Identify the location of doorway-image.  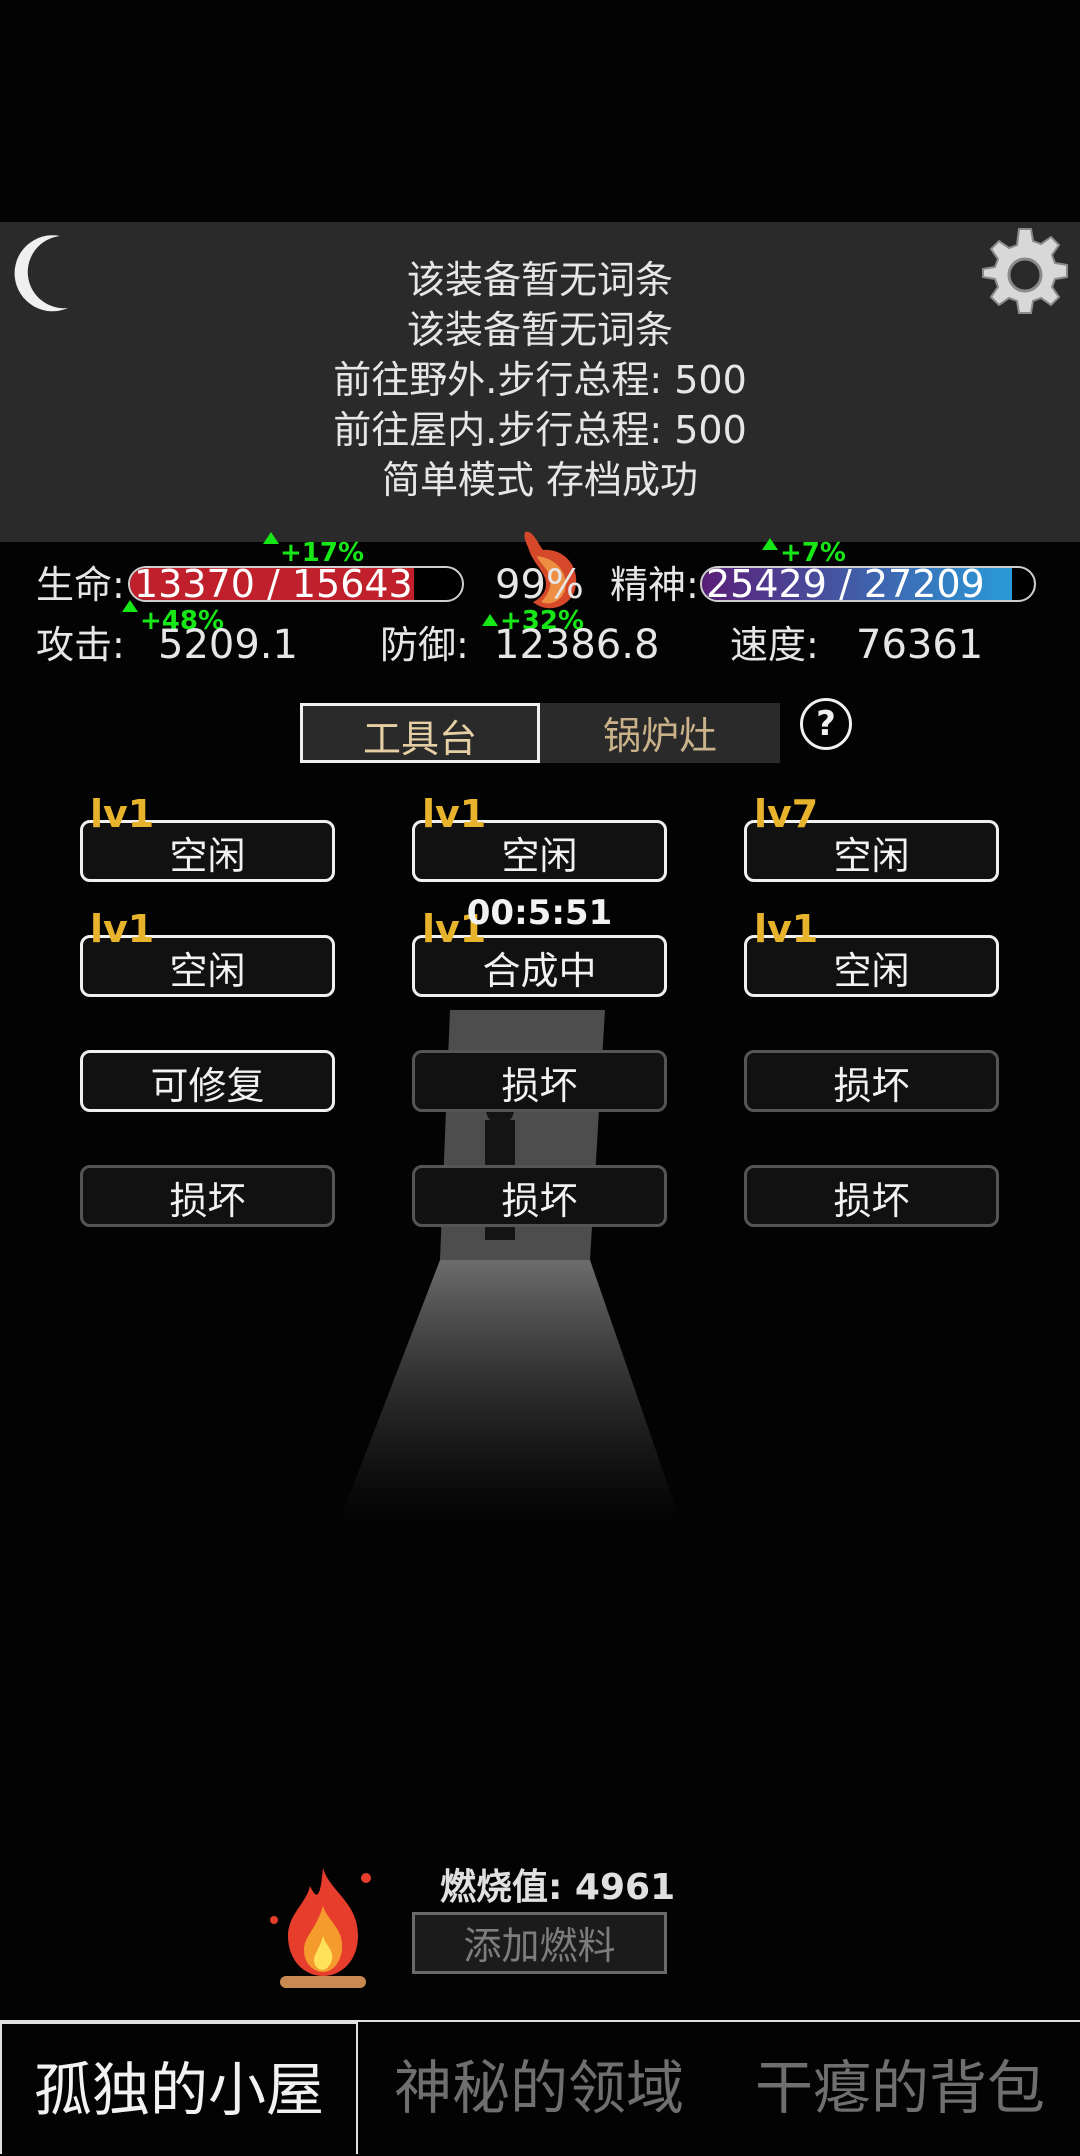
(510, 1265).